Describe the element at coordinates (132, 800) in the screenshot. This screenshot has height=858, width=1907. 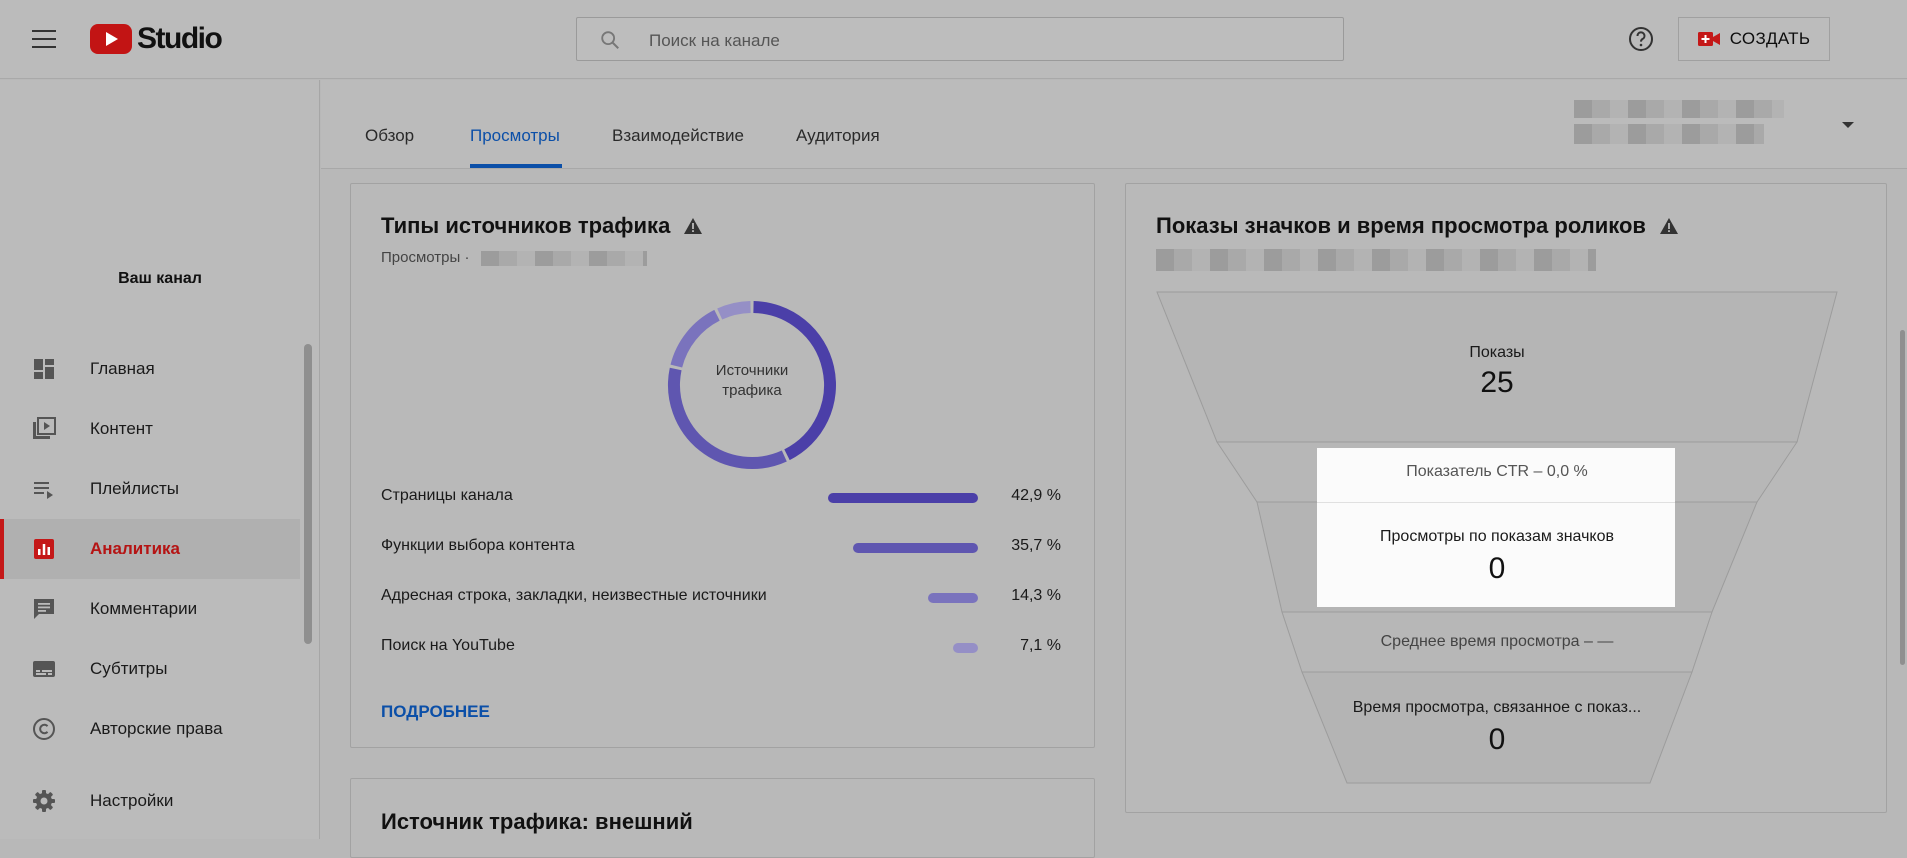
I see `sidebar-item-label: Настройки` at that location.